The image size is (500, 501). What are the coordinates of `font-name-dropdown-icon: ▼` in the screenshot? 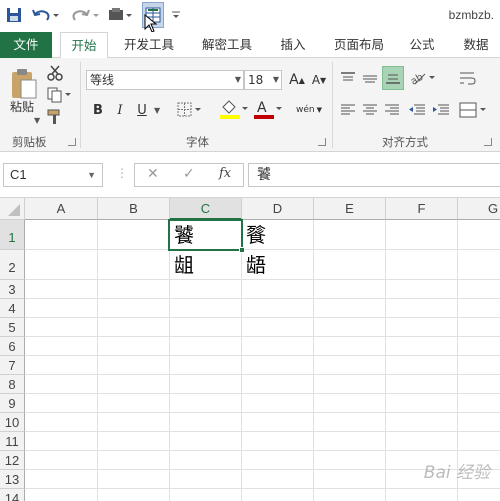 It's located at (238, 80).